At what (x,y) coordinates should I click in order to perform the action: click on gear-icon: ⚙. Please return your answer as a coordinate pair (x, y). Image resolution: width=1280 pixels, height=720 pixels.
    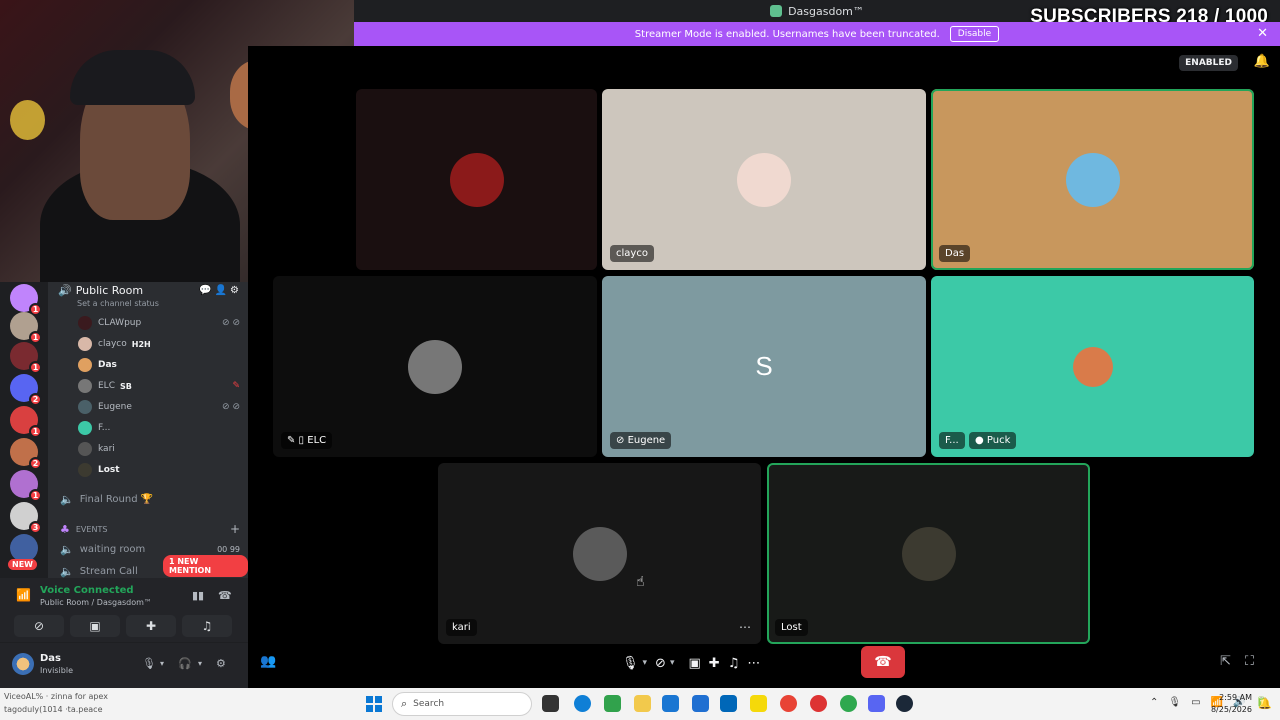
    Looking at the image, I should click on (221, 663).